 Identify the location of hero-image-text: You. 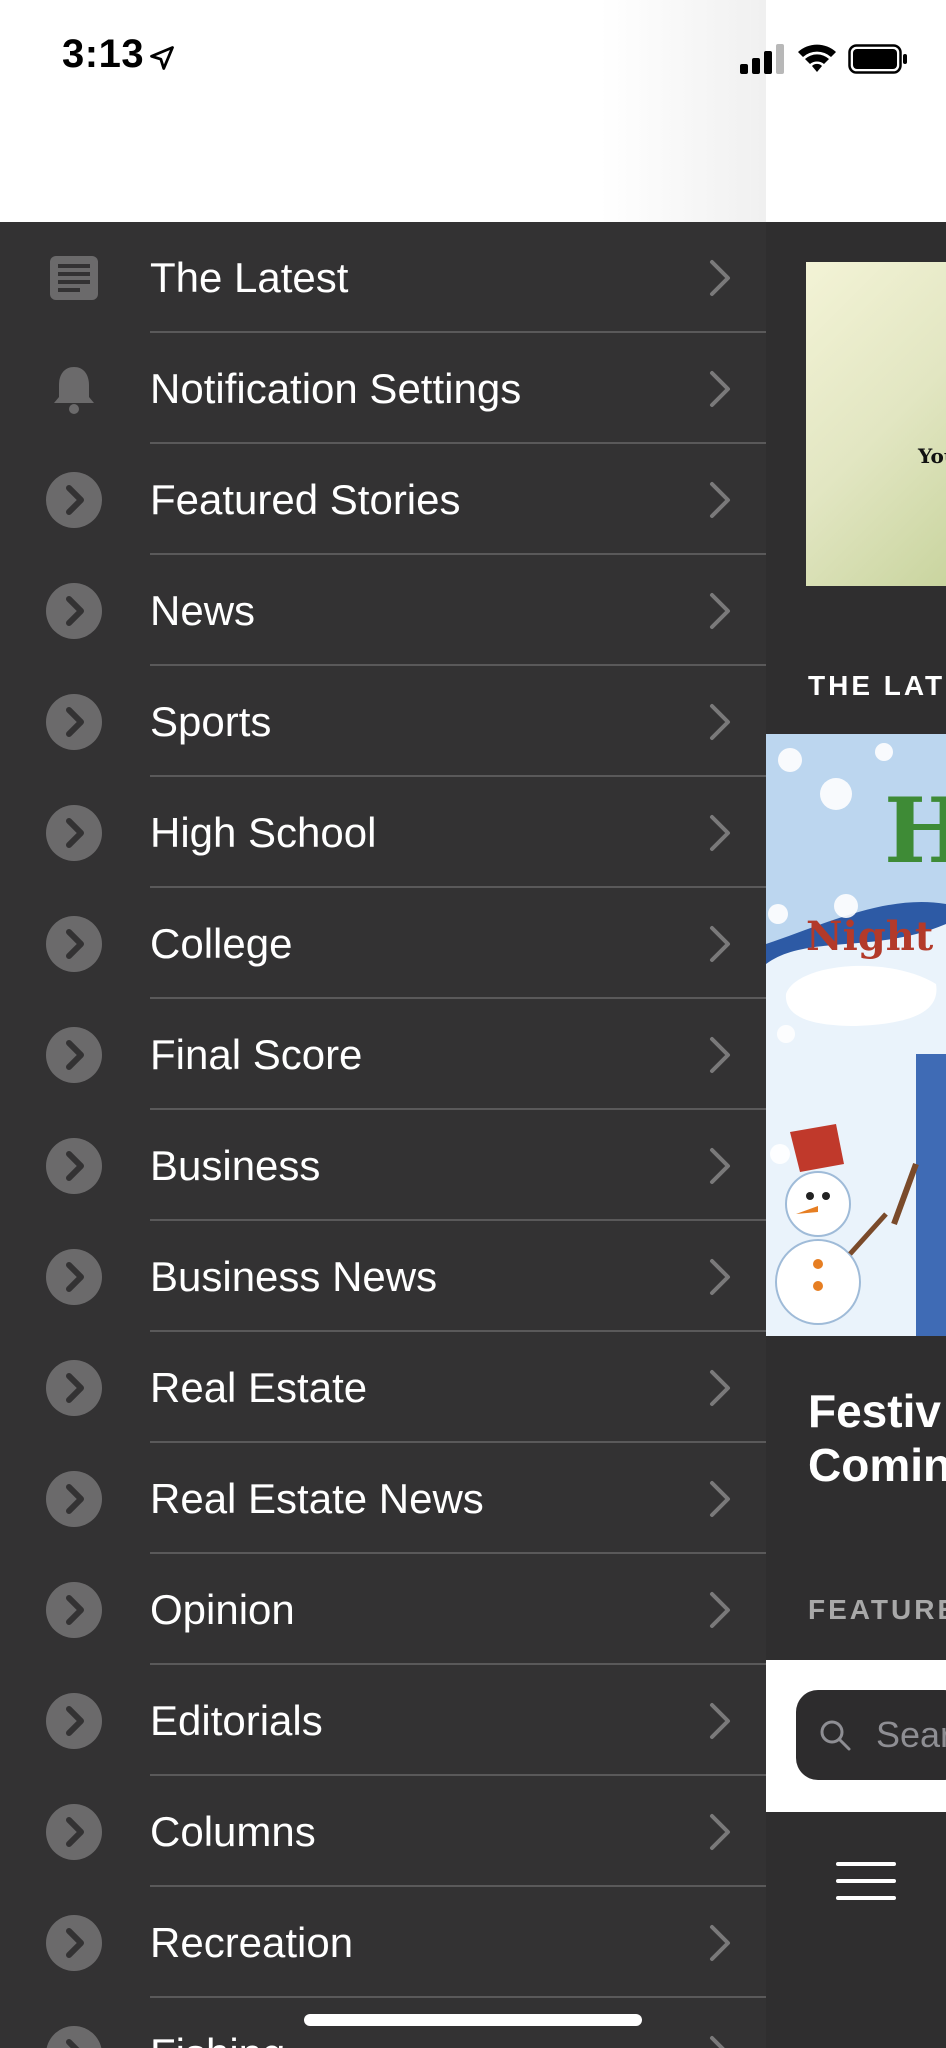
(932, 456).